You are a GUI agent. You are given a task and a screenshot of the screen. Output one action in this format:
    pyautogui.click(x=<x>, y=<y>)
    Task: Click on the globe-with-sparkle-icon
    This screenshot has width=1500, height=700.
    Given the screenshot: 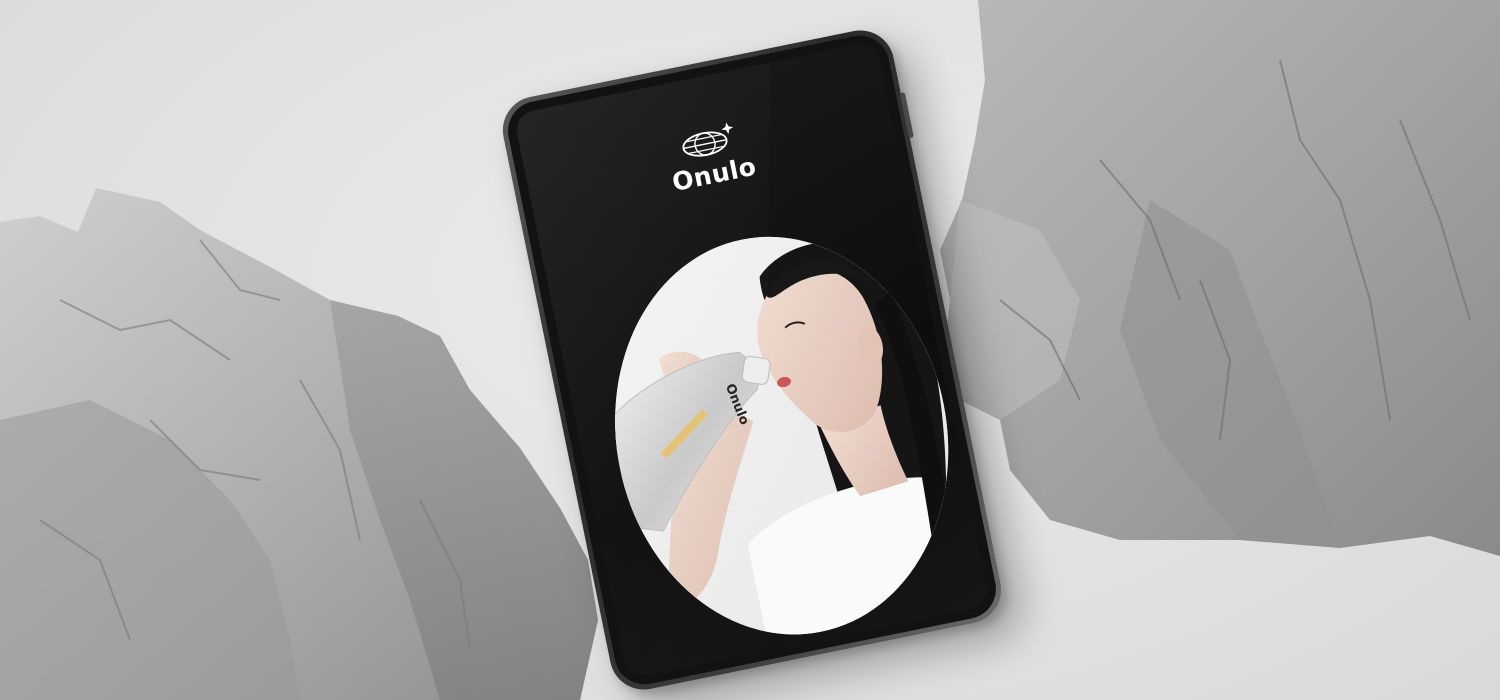 What is the action you would take?
    pyautogui.click(x=708, y=139)
    